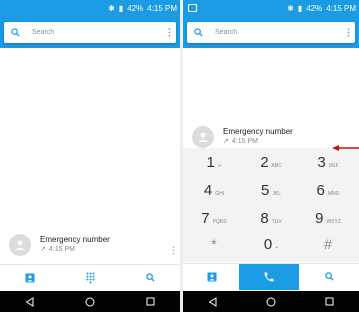  I want to click on dialpad-key-letters: TUV, so click(276, 222).